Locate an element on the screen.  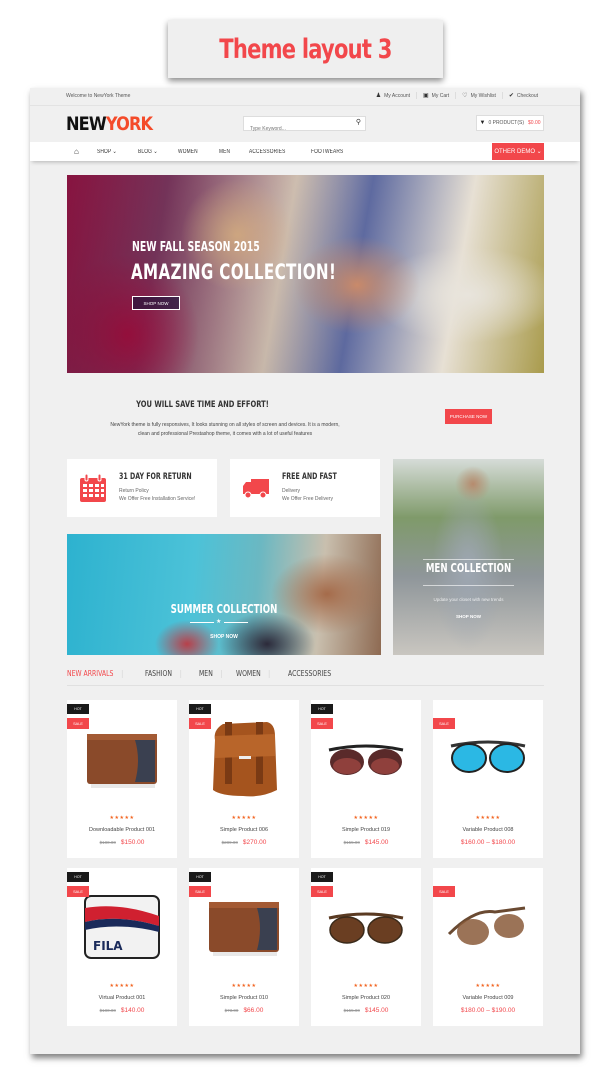
nav-item-shop: Shop ⌄ is located at coordinates (107, 151).